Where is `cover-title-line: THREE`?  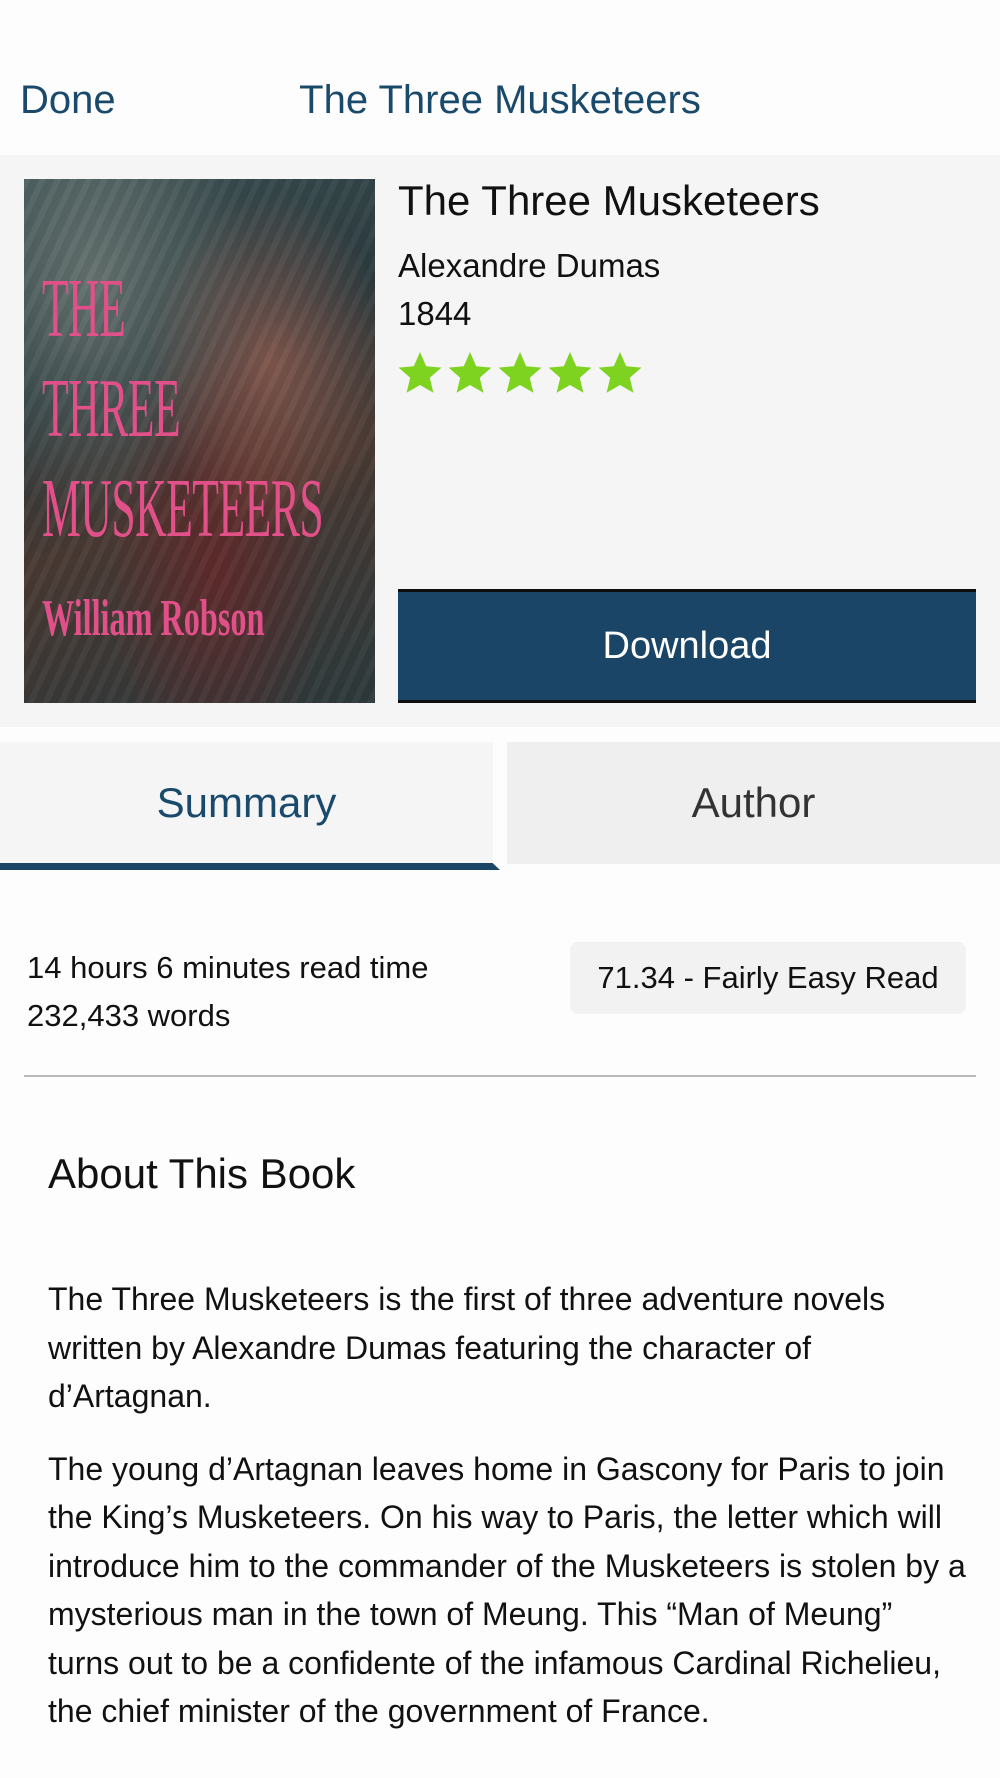
cover-title-line: THREE is located at coordinates (111, 408).